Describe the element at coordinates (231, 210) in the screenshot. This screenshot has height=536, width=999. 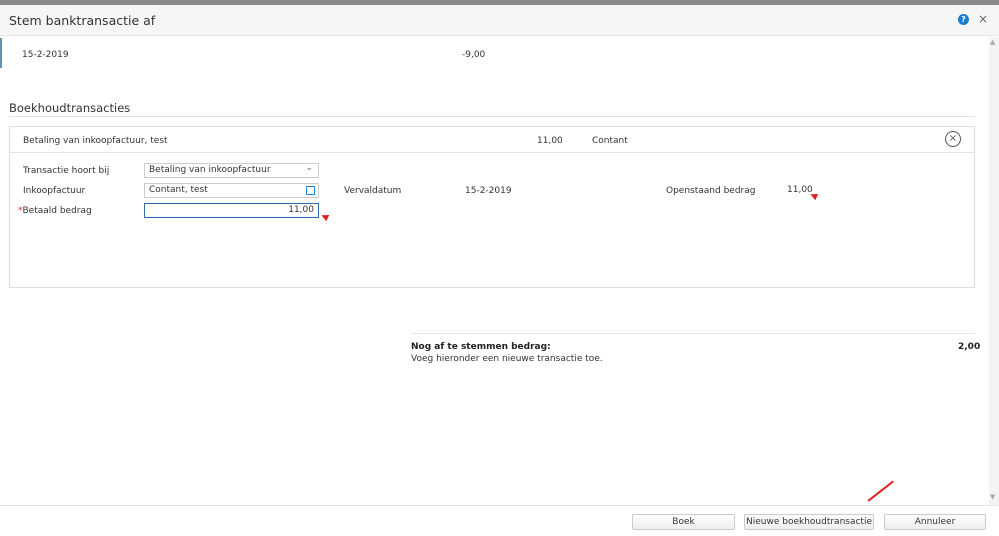
I see `paid-amount-input: 11,00` at that location.